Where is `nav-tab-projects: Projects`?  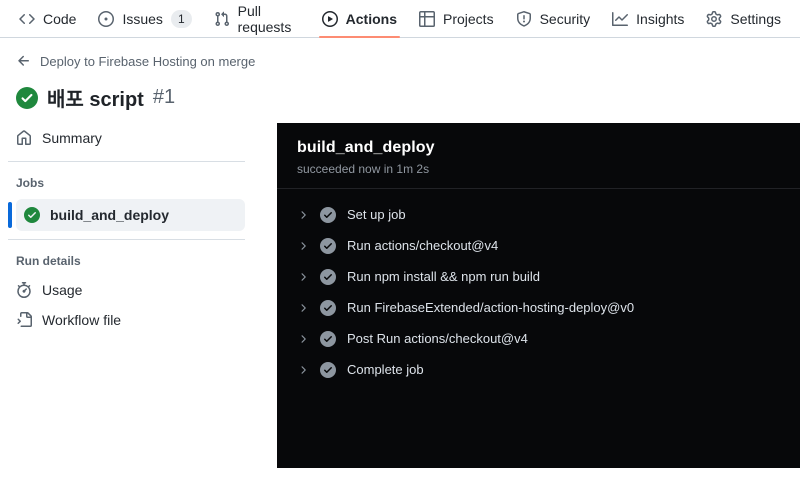 nav-tab-projects: Projects is located at coordinates (456, 18).